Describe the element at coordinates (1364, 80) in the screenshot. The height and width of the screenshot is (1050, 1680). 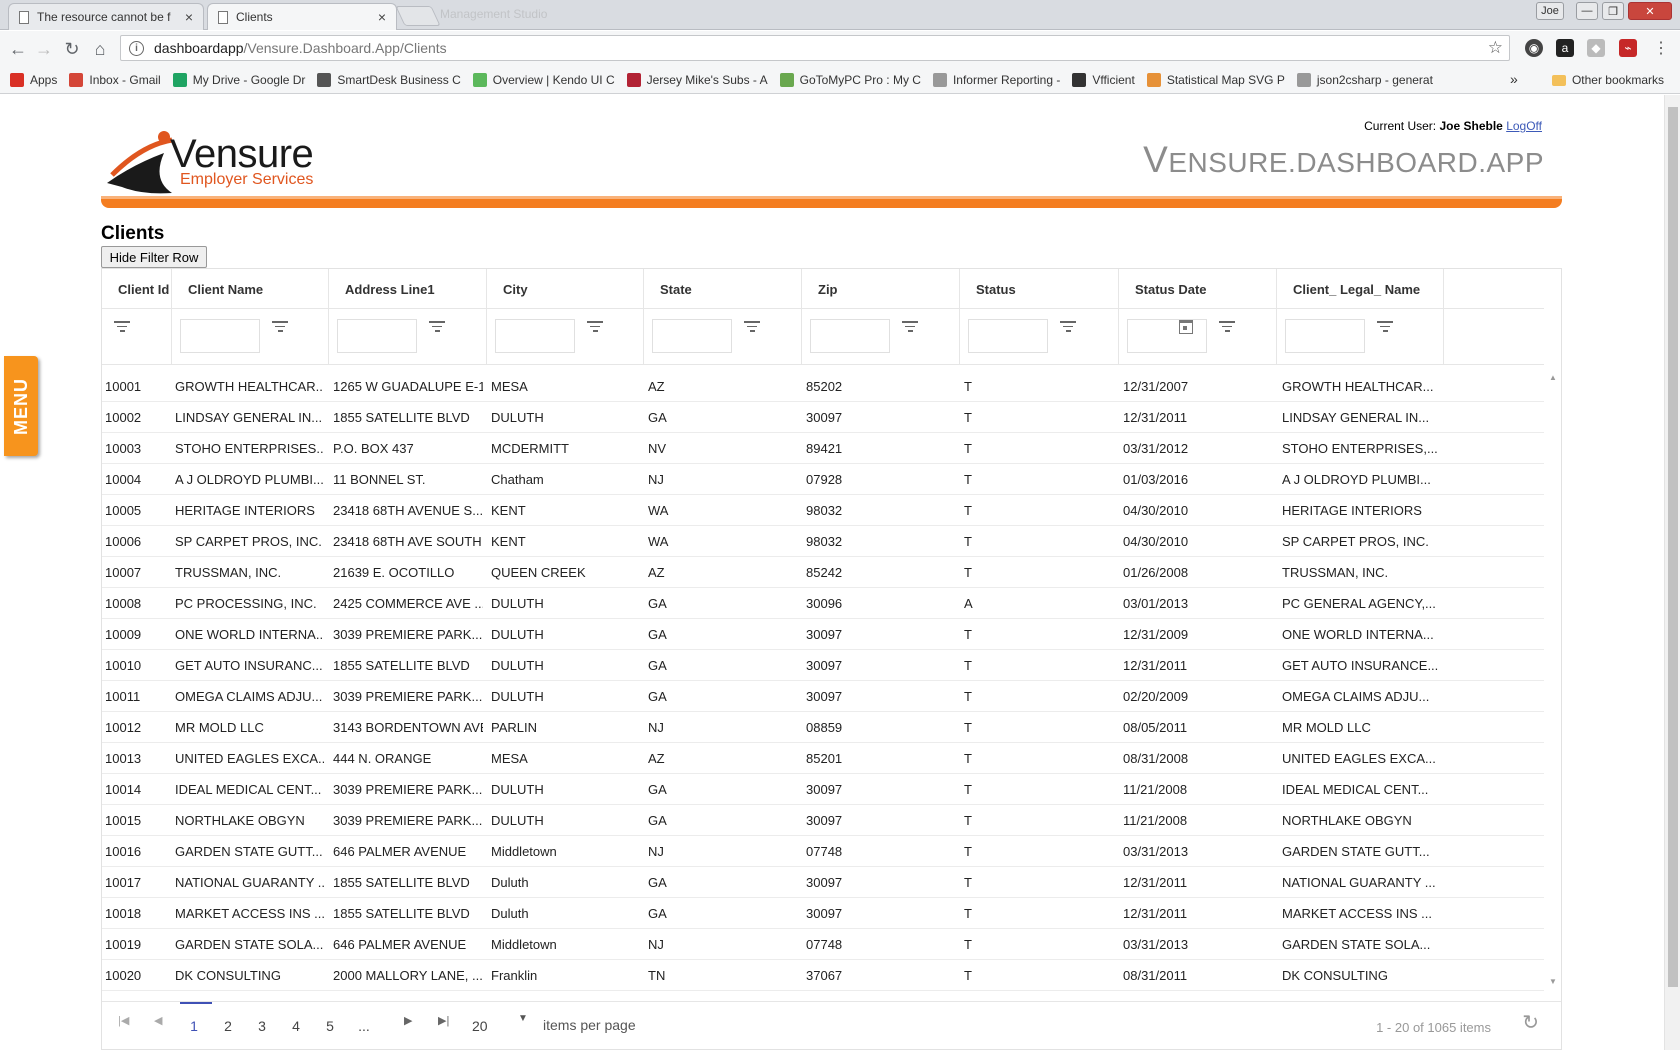
I see `bookmark-item: json2csharp - generat` at that location.